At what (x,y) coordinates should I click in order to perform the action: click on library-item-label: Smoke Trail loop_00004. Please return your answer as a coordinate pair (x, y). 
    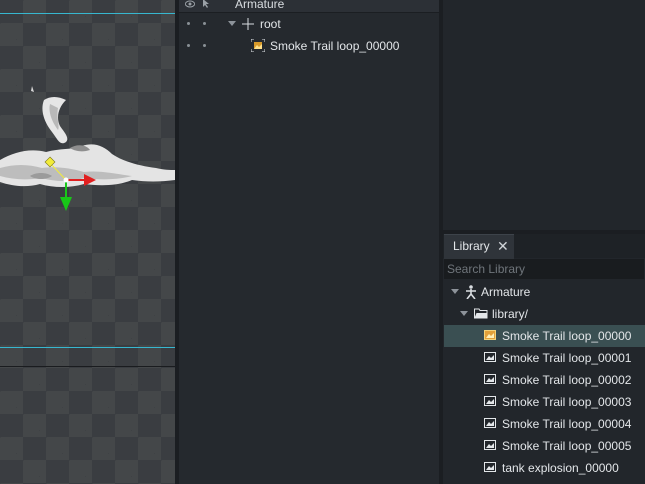
    Looking at the image, I should click on (567, 424).